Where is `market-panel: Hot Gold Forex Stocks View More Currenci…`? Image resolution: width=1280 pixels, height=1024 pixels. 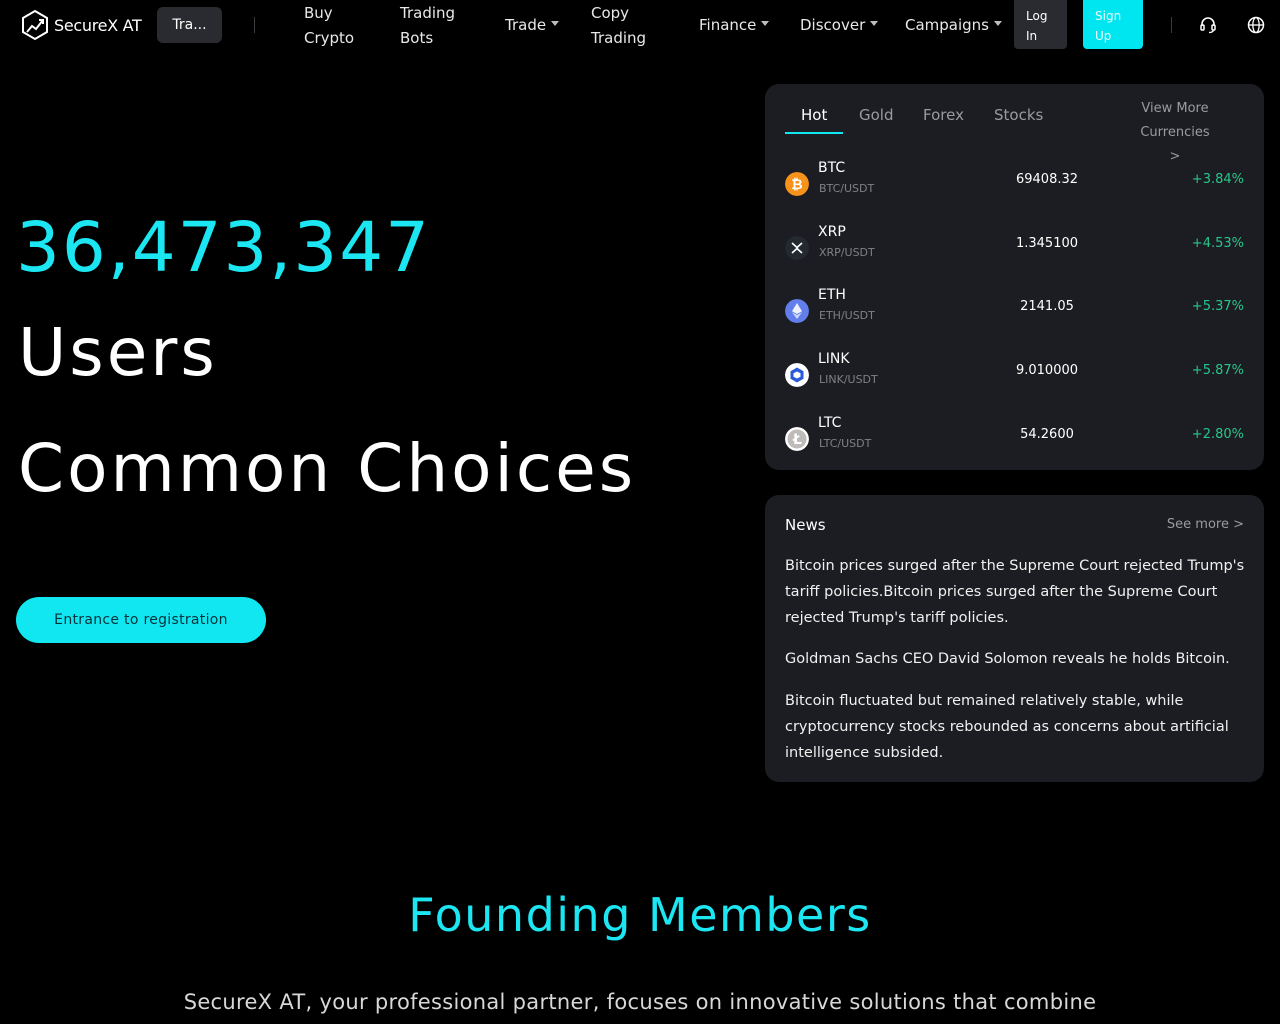 market-panel: Hot Gold Forex Stocks View More Currenci… is located at coordinates (1014, 277).